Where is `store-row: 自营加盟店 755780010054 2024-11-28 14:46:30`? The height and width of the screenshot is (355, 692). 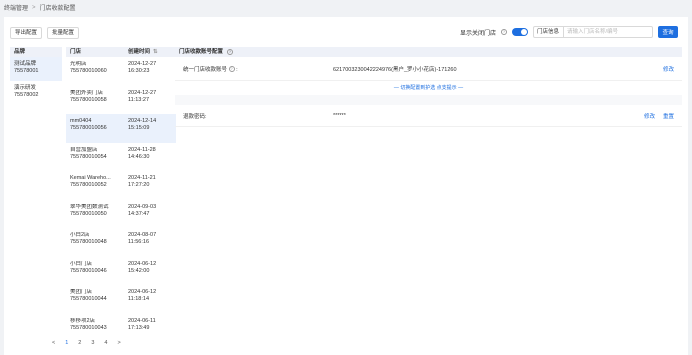
store-row: 自营加盟店 755780010054 2024-11-28 14:46:30 is located at coordinates (121, 157).